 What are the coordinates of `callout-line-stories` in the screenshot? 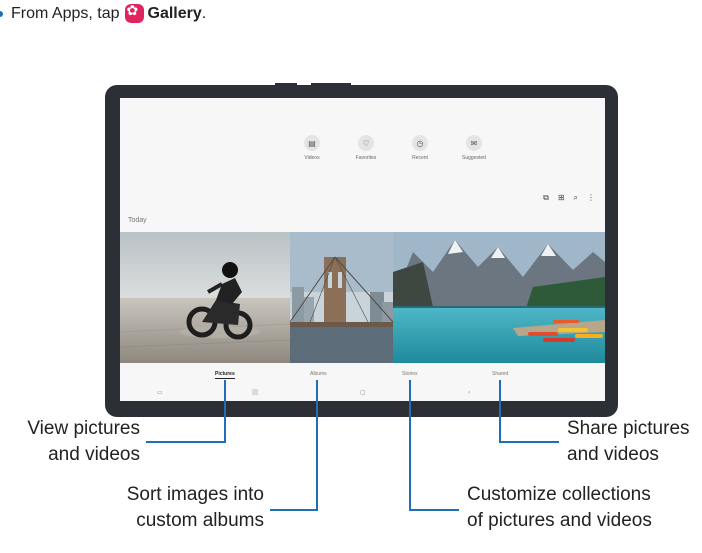 It's located at (410, 445).